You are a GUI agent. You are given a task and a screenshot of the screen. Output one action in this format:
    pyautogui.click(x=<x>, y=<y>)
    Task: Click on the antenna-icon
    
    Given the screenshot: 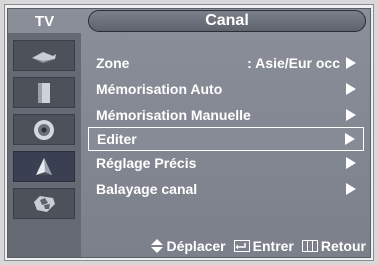 What is the action you would take?
    pyautogui.click(x=44, y=57)
    